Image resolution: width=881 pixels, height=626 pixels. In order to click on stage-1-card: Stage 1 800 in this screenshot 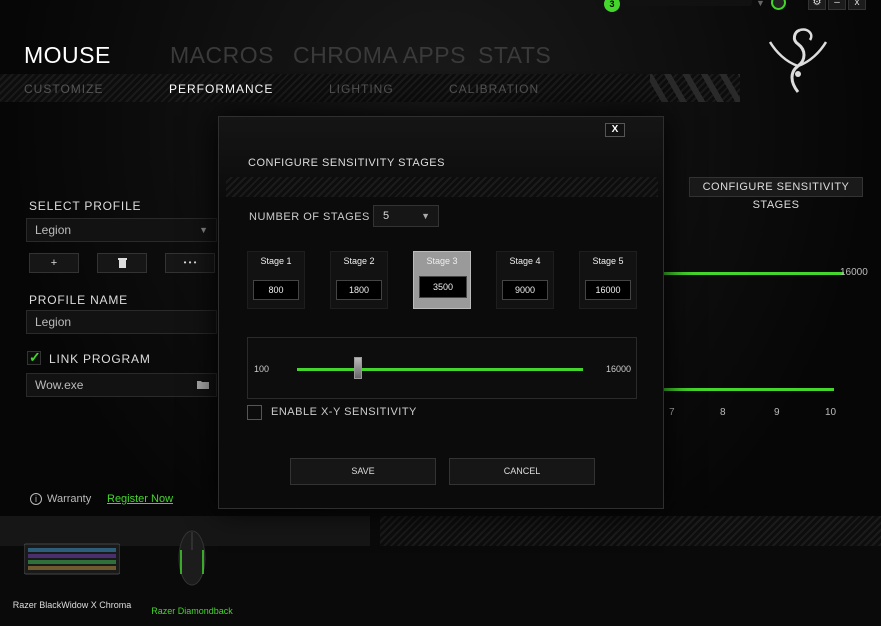, I will do `click(276, 280)`.